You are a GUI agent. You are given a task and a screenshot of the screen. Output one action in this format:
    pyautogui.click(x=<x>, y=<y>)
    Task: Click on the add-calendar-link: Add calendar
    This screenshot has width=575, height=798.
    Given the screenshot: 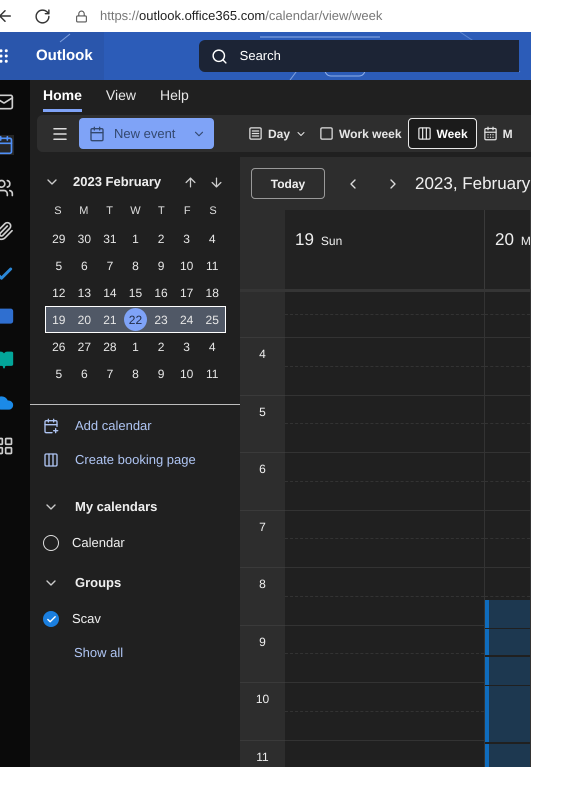 What is the action you would take?
    pyautogui.click(x=141, y=426)
    